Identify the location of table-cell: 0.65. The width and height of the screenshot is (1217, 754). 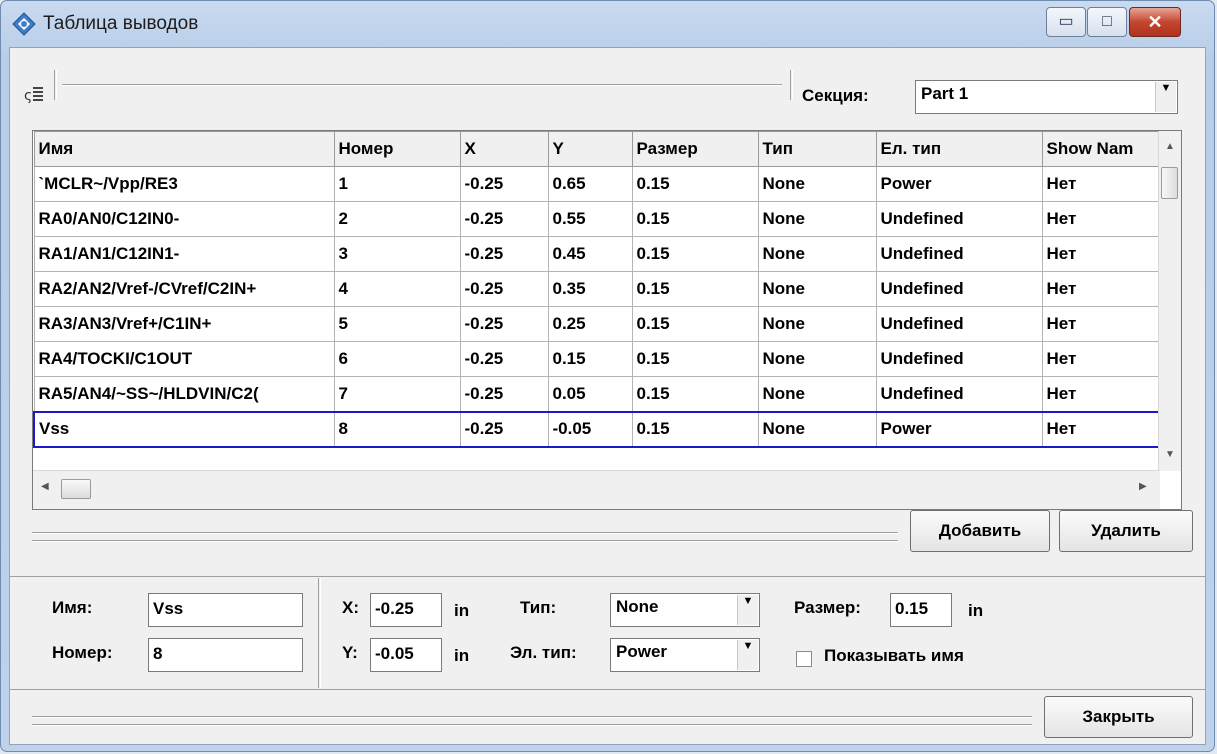
(590, 184).